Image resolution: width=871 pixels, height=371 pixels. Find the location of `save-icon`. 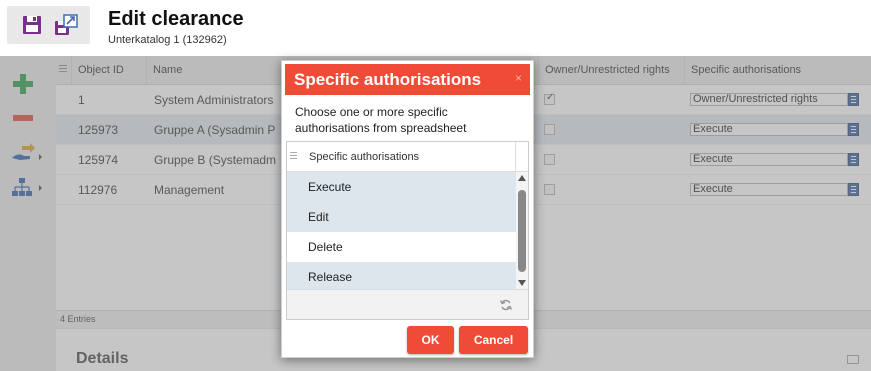

save-icon is located at coordinates (32, 25).